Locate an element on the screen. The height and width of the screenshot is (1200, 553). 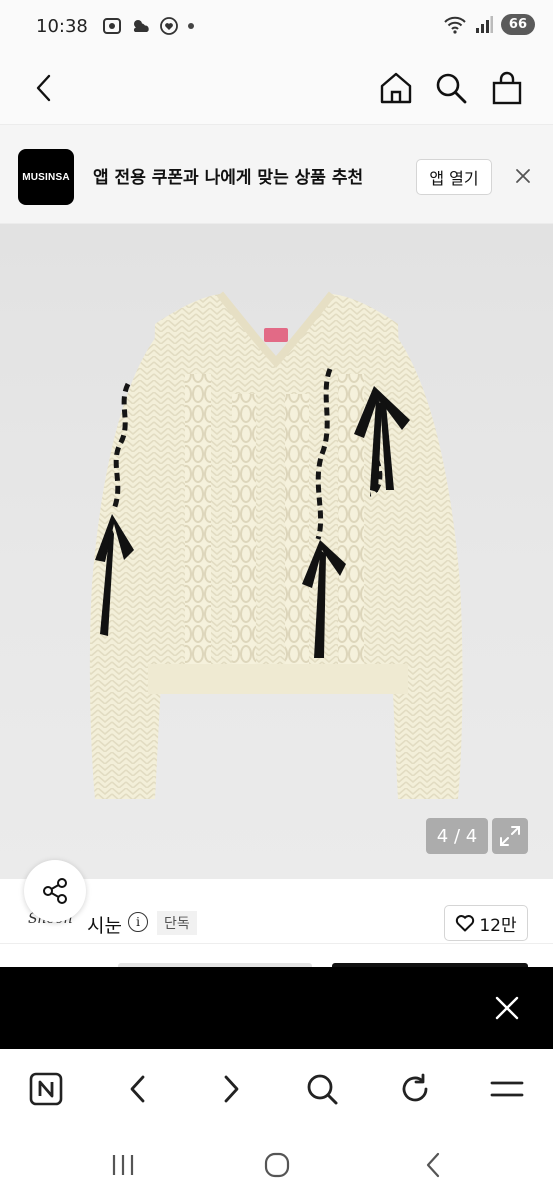
open-app-button: 앱 열기 is located at coordinates (454, 177).